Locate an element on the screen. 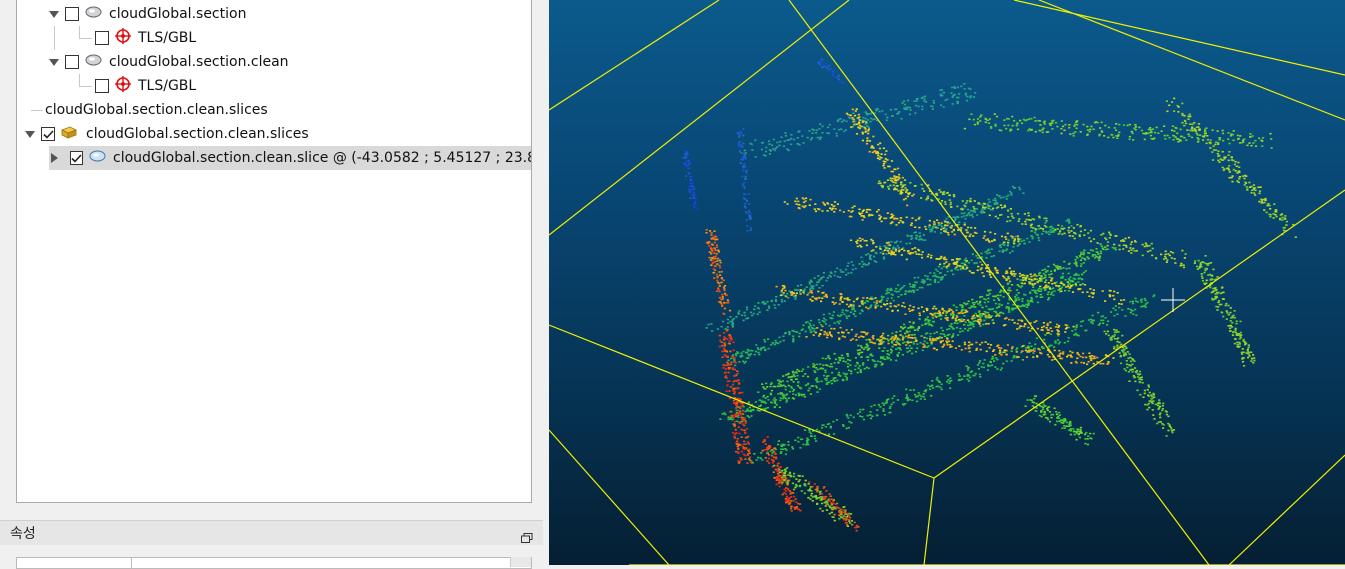 Image resolution: width=1345 pixels, height=569 pixels. properties-table is located at coordinates (274, 563).